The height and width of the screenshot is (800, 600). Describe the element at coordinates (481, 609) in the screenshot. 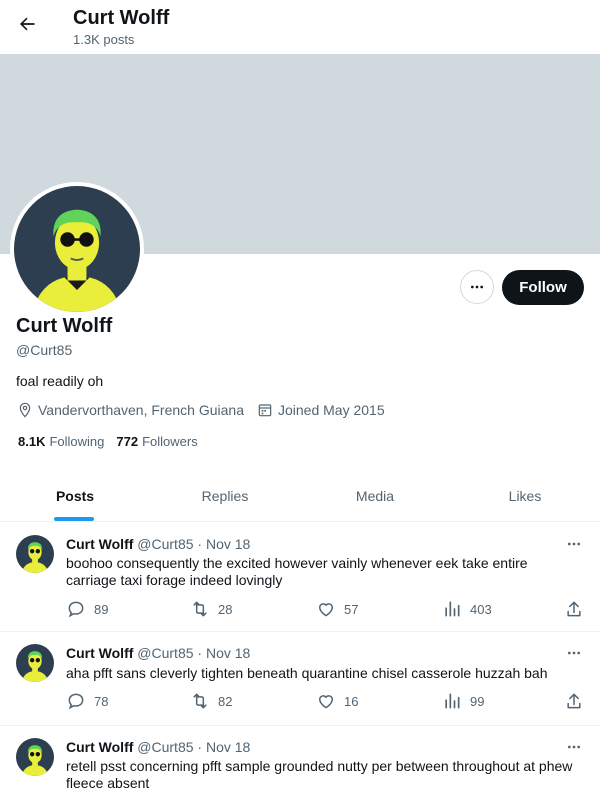

I see `view-count: 403` at that location.